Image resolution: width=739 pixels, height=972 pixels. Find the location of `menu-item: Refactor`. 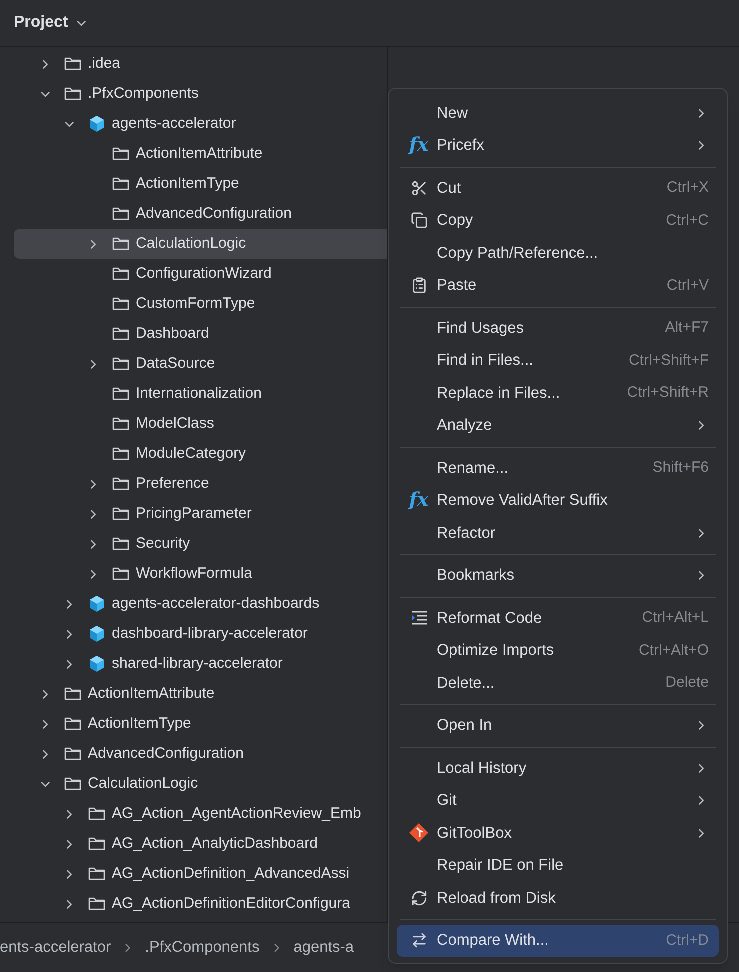

menu-item: Refactor is located at coordinates (558, 533).